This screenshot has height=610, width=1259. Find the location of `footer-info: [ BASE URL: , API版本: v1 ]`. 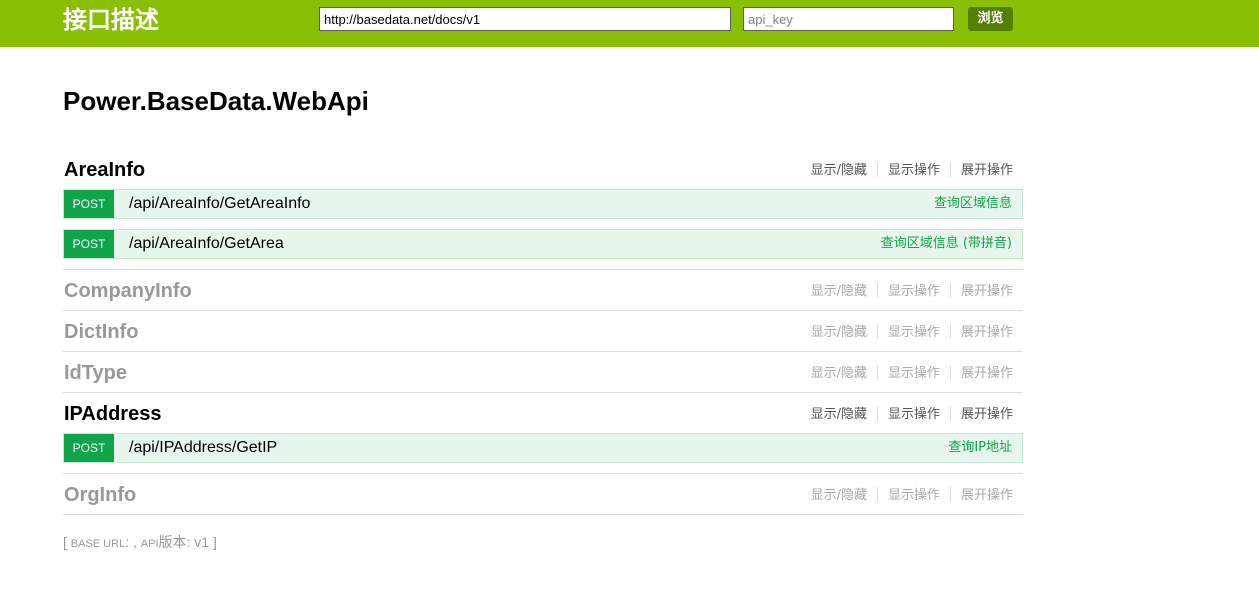

footer-info: [ BASE URL: , API版本: v1 ] is located at coordinates (140, 543).